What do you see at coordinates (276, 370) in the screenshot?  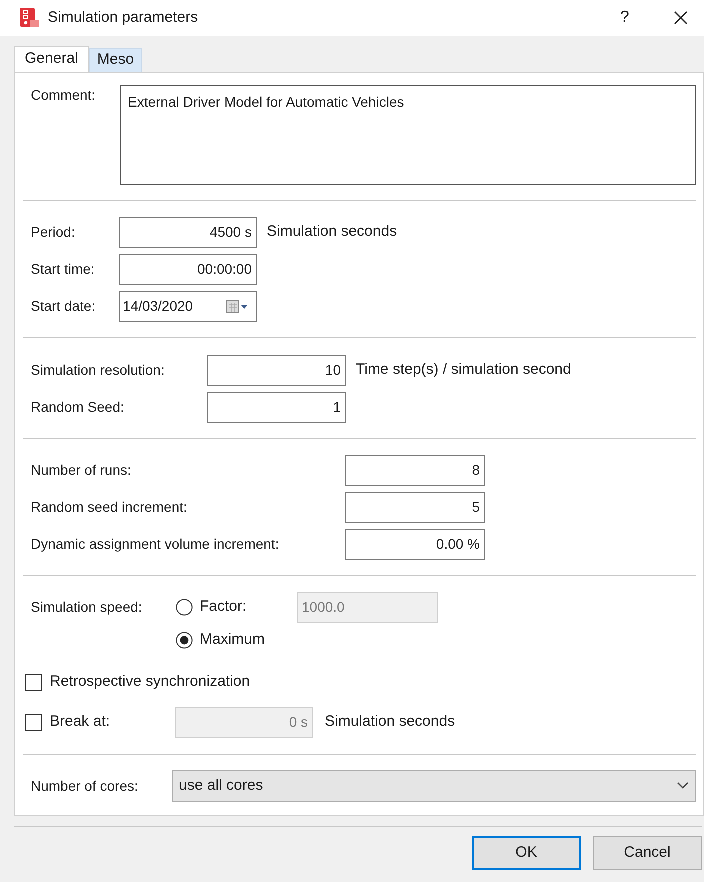 I see `text-field: 10` at bounding box center [276, 370].